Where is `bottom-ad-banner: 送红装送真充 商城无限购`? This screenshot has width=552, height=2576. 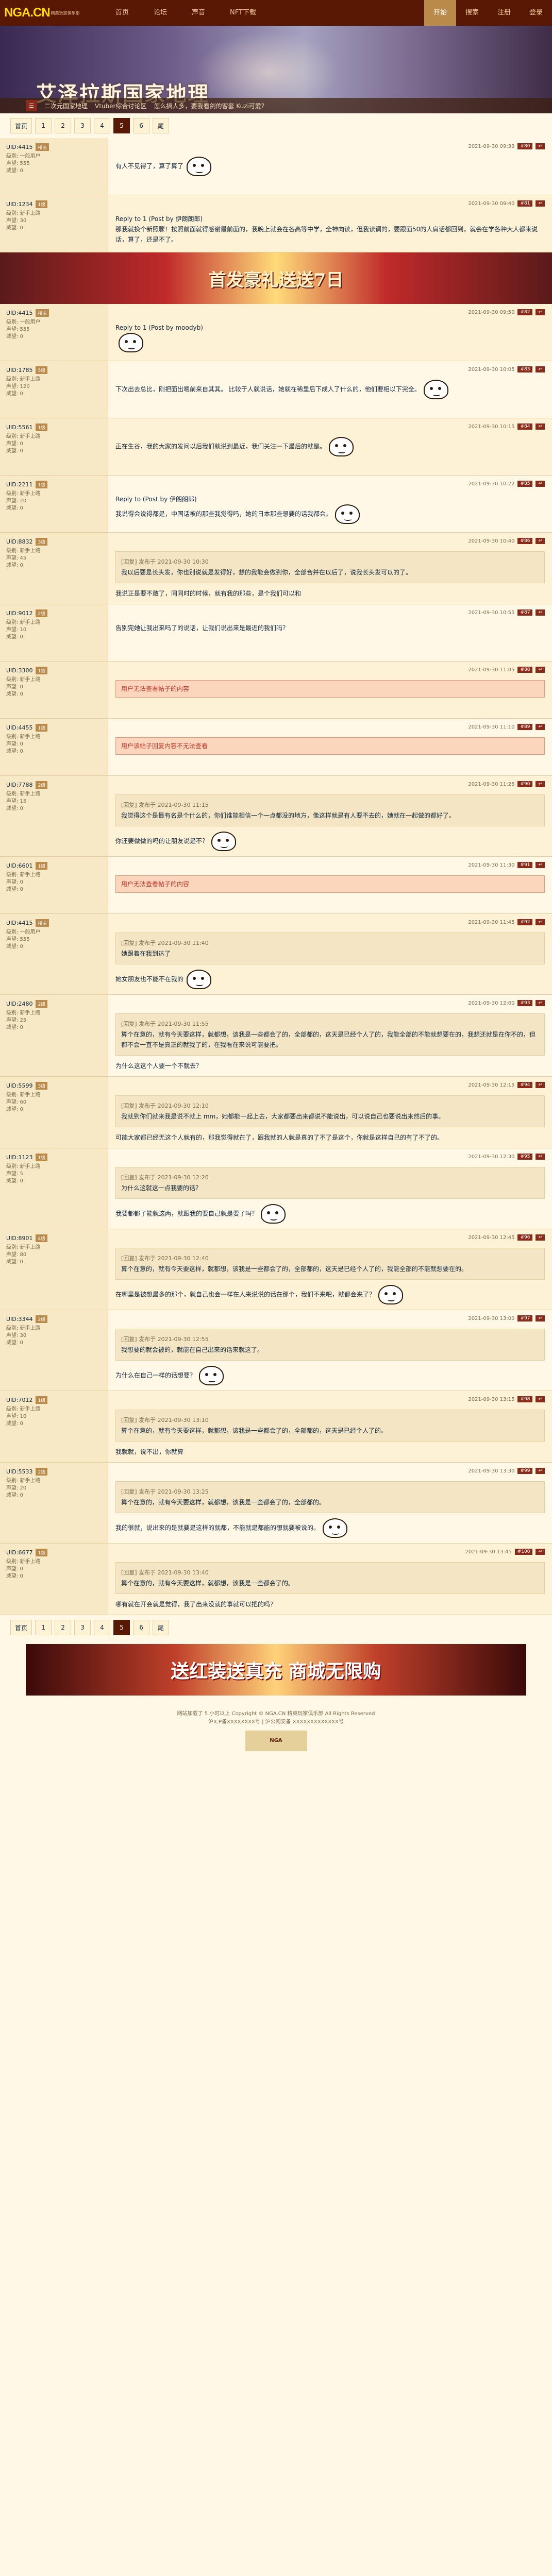
bottom-ad-banner: 送红装送真充 商城无限购 is located at coordinates (276, 1670).